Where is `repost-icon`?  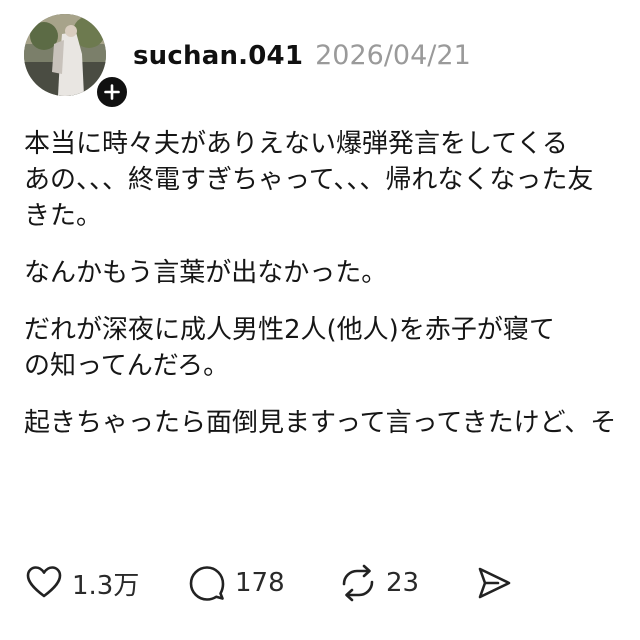
repost-icon is located at coordinates (358, 583).